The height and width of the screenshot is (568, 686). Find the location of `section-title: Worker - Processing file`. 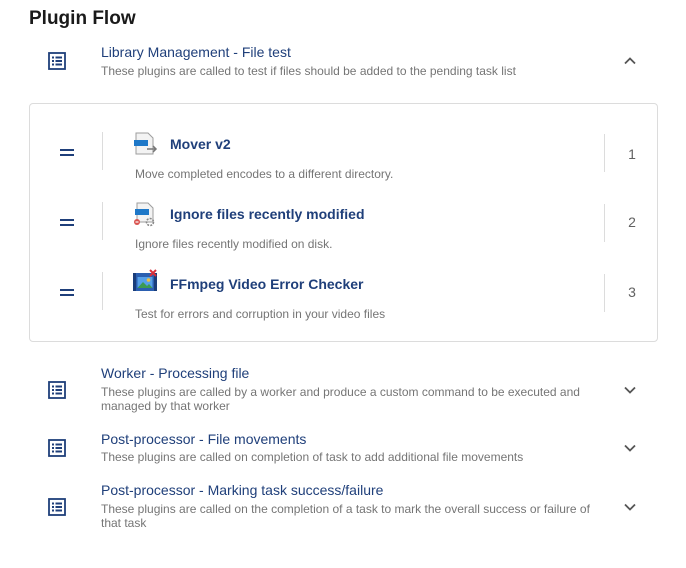

section-title: Worker - Processing file is located at coordinates (175, 373).